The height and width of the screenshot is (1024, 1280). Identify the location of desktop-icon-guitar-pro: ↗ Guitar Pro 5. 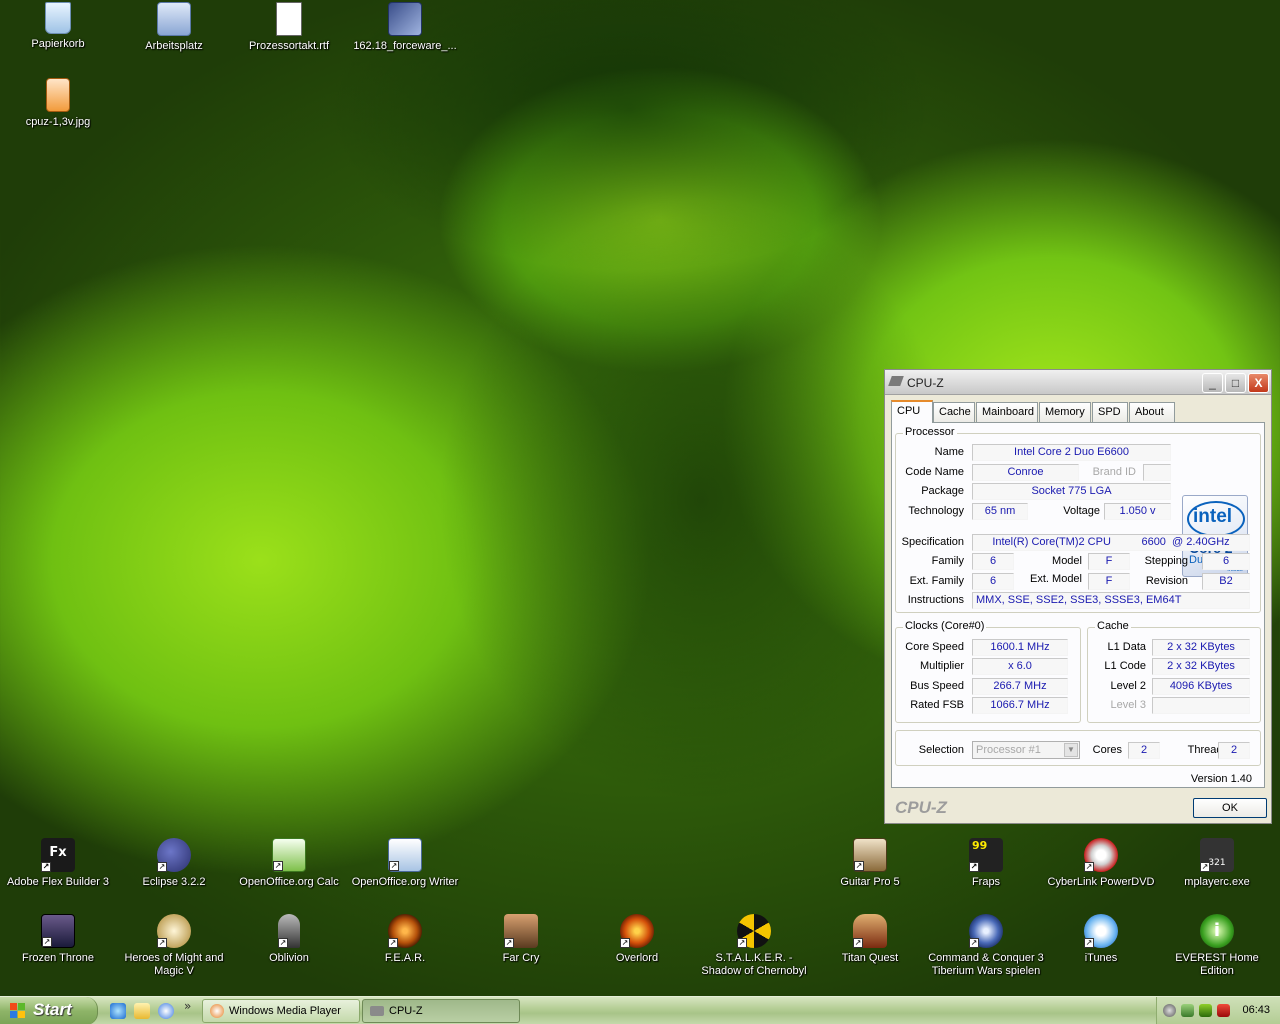
(870, 863).